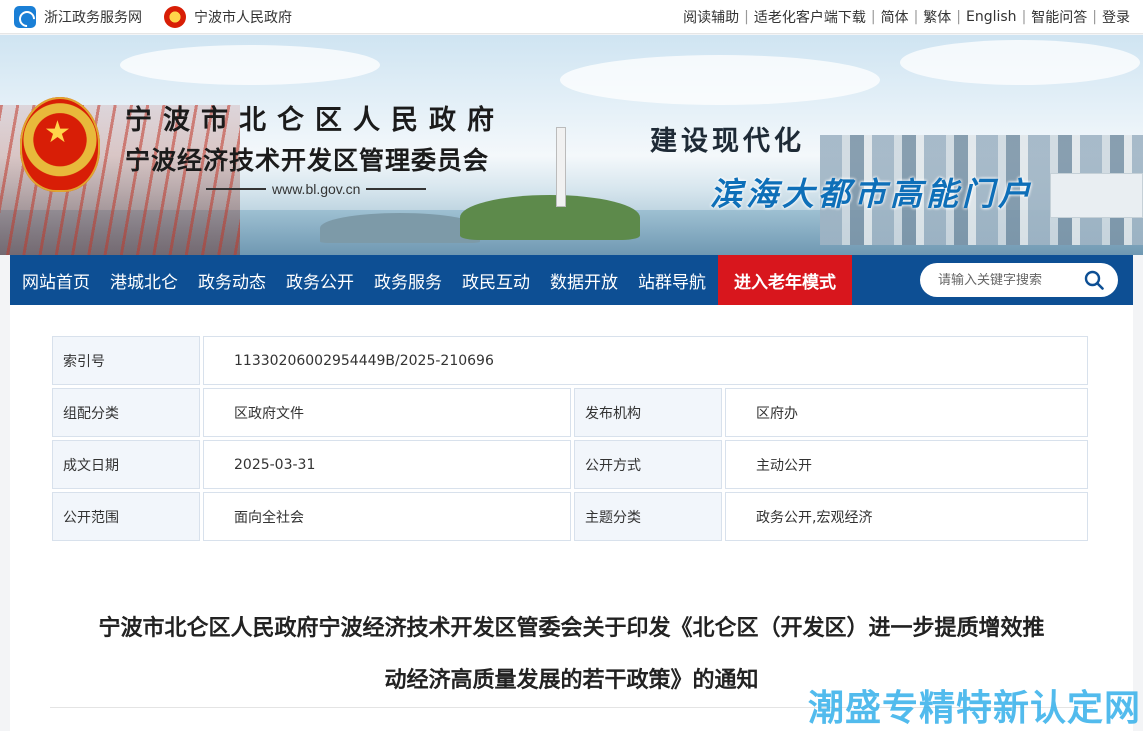  Describe the element at coordinates (711, 17) in the screenshot. I see `reading-aid-link: 阅读辅助` at that location.